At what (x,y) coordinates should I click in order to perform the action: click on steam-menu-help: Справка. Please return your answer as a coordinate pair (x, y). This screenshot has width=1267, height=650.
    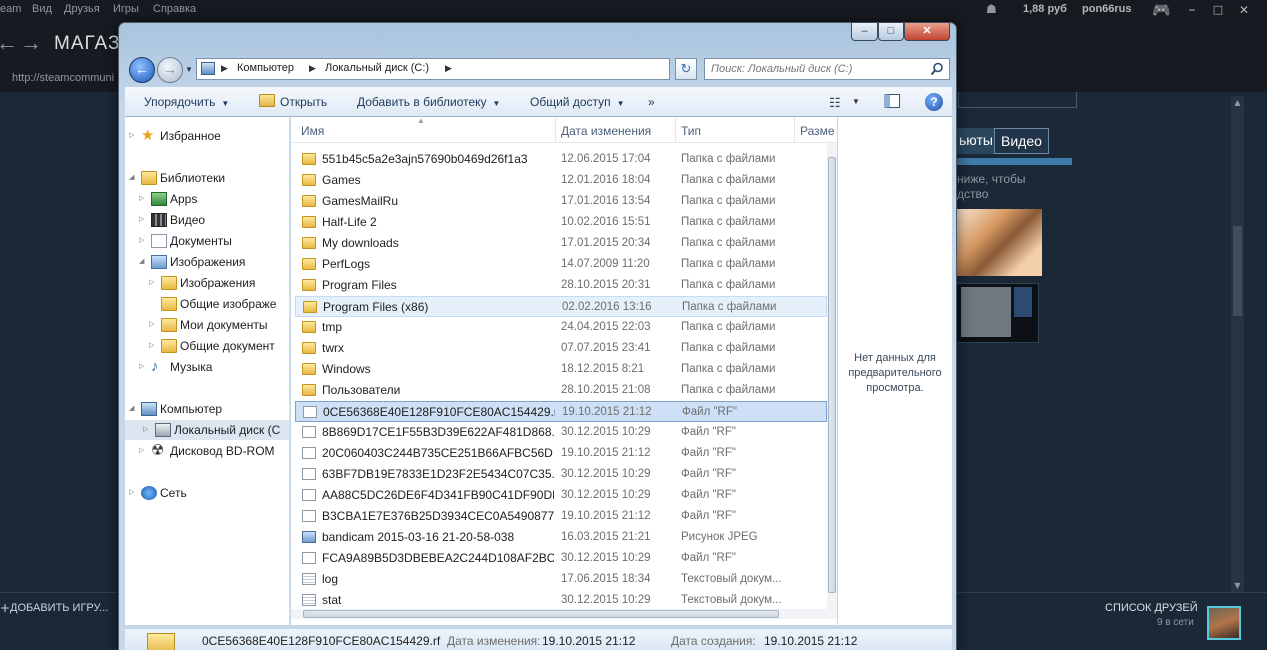
    Looking at the image, I should click on (174, 9).